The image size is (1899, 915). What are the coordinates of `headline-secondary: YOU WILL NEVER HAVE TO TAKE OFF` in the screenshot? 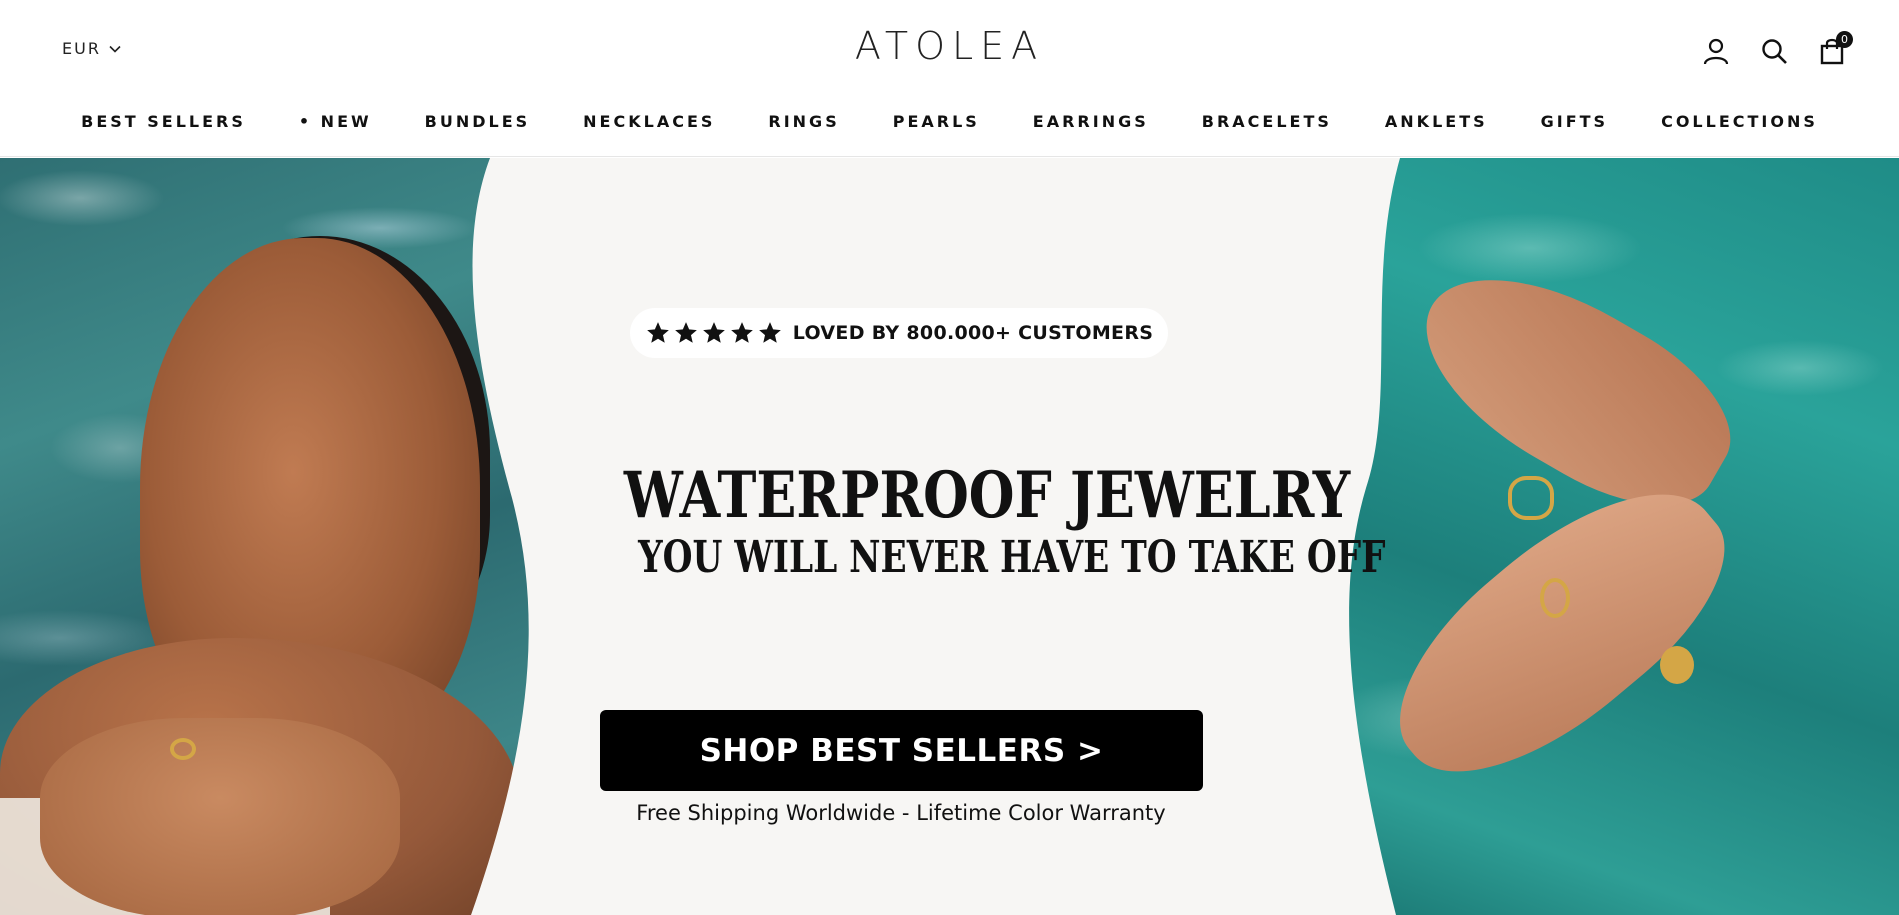 It's located at (1012, 557).